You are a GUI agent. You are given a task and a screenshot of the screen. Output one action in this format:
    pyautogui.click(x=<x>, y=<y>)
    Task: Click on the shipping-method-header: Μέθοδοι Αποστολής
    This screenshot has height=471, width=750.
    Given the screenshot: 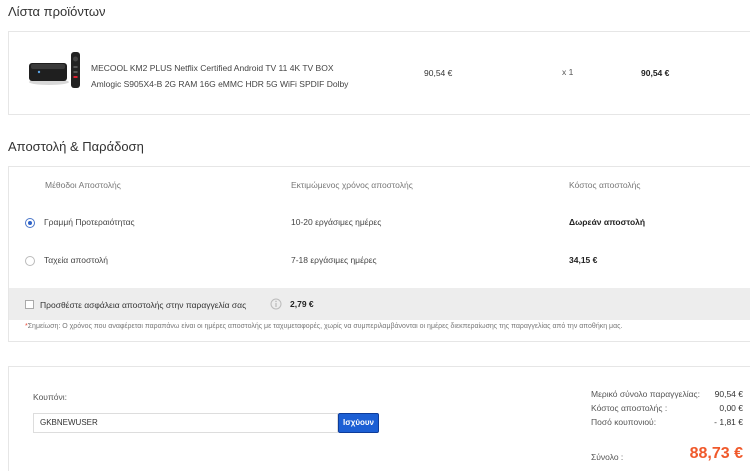 What is the action you would take?
    pyautogui.click(x=83, y=185)
    